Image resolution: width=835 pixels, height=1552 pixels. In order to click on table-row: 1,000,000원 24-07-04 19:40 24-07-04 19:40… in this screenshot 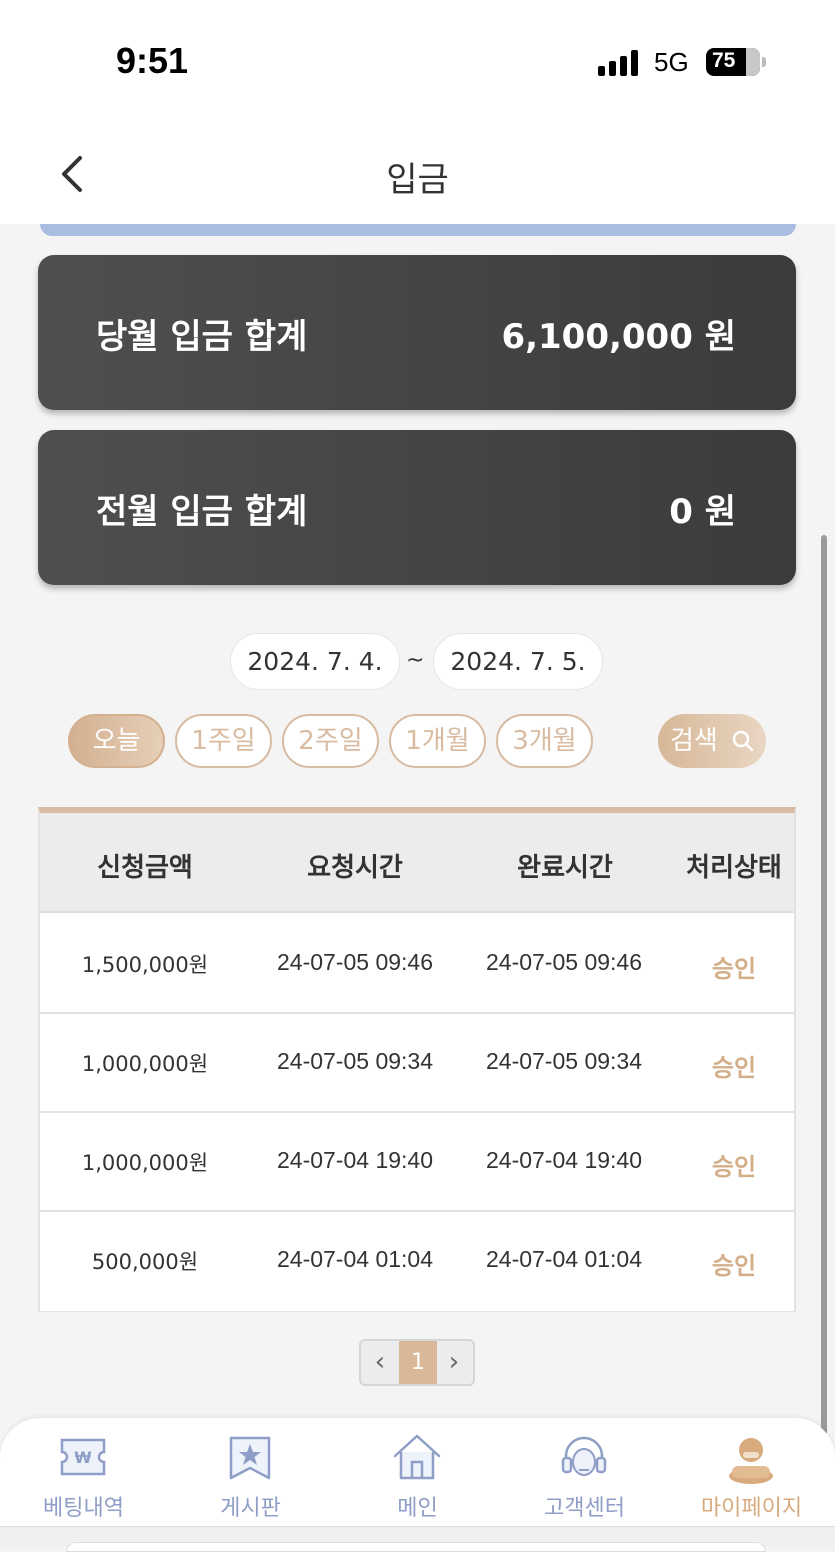, I will do `click(417, 1162)`.